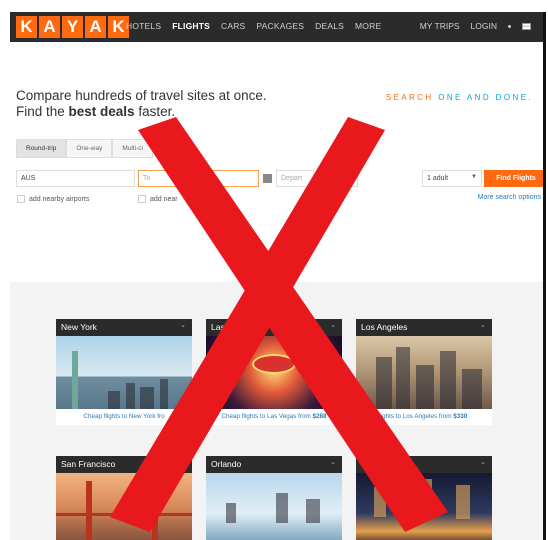  I want to click on card-caption-link: ights to Los Angeles from $330, so click(424, 417).